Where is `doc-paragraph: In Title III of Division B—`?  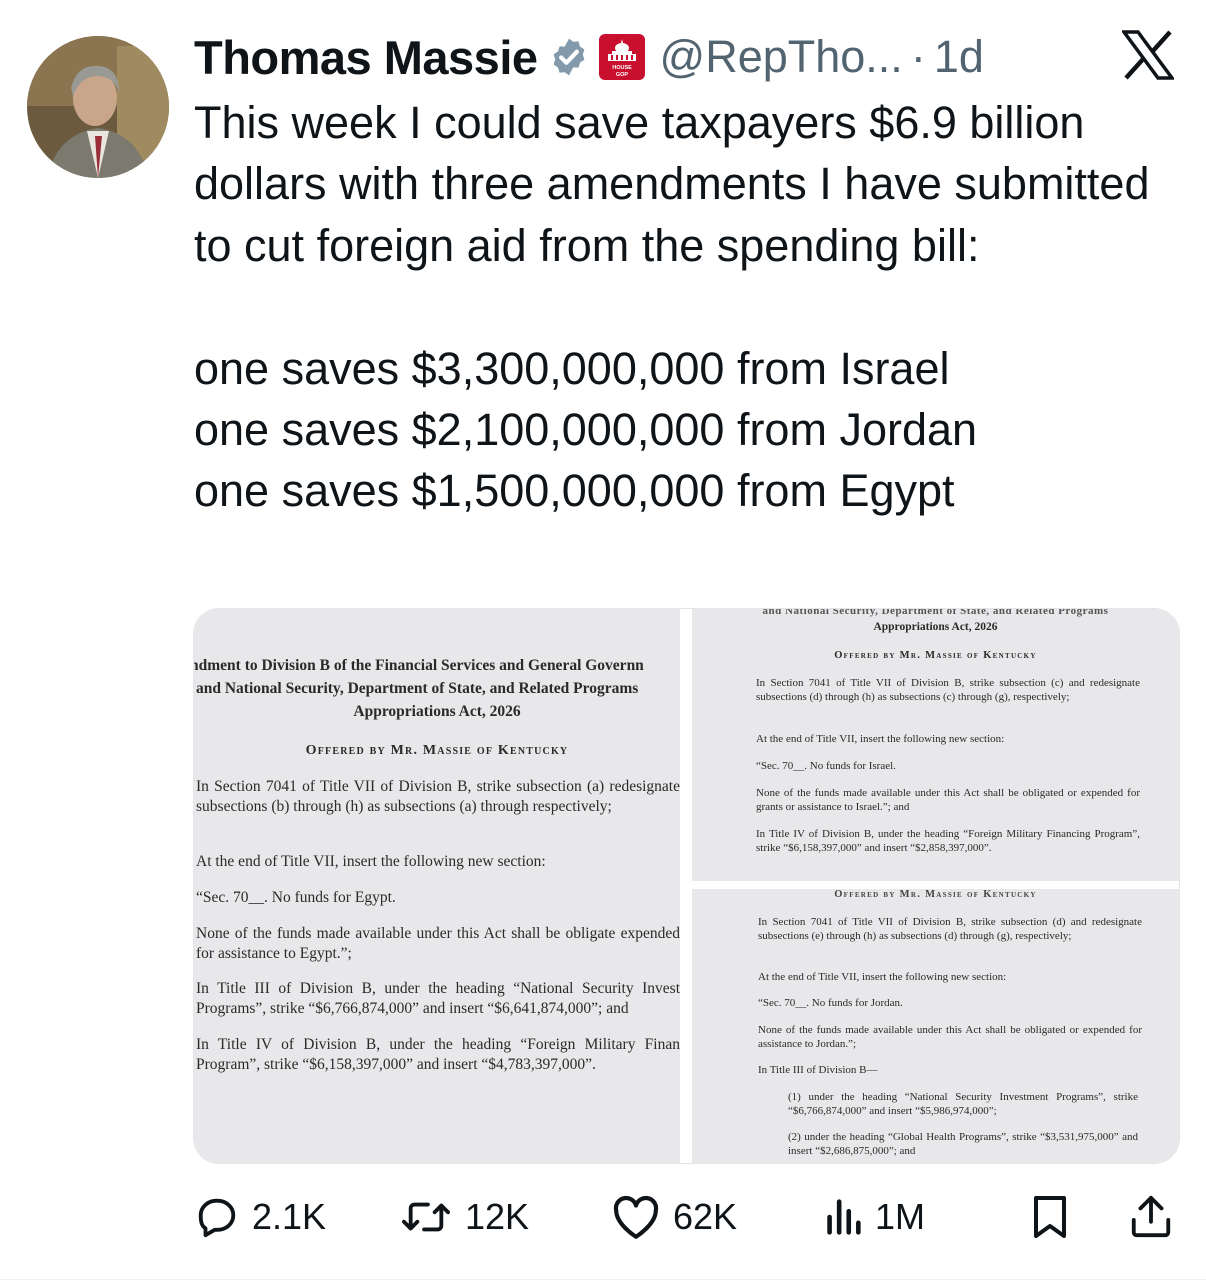 doc-paragraph: In Title III of Division B— is located at coordinates (818, 1070).